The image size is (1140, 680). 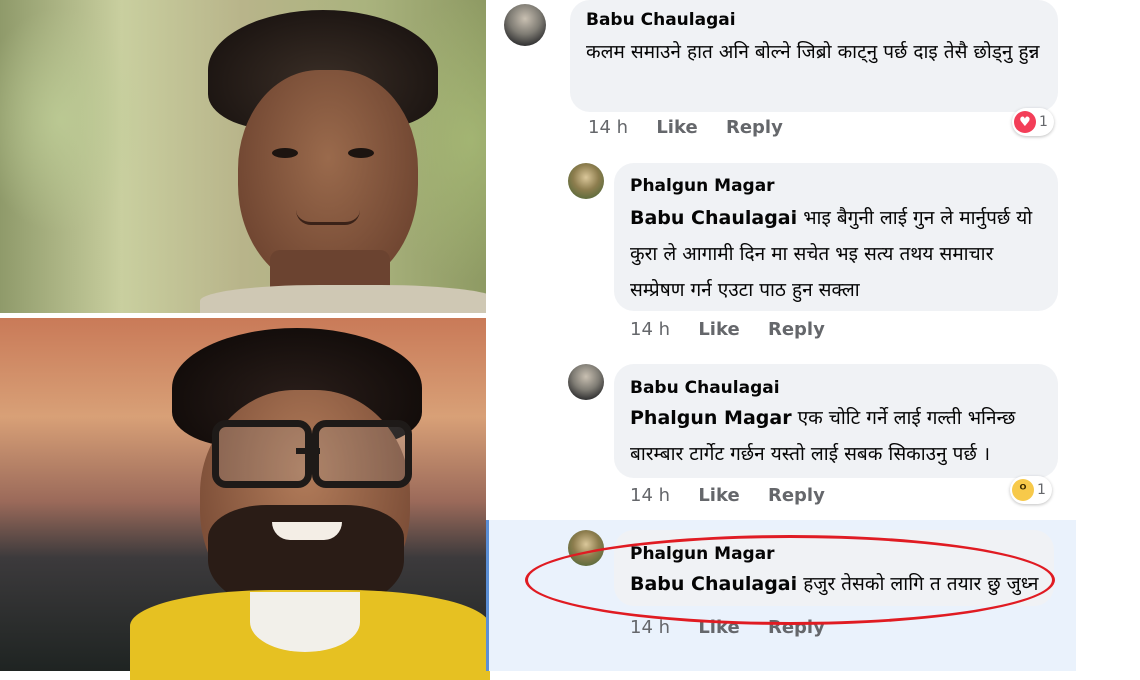 I want to click on mouth, so click(x=328, y=217).